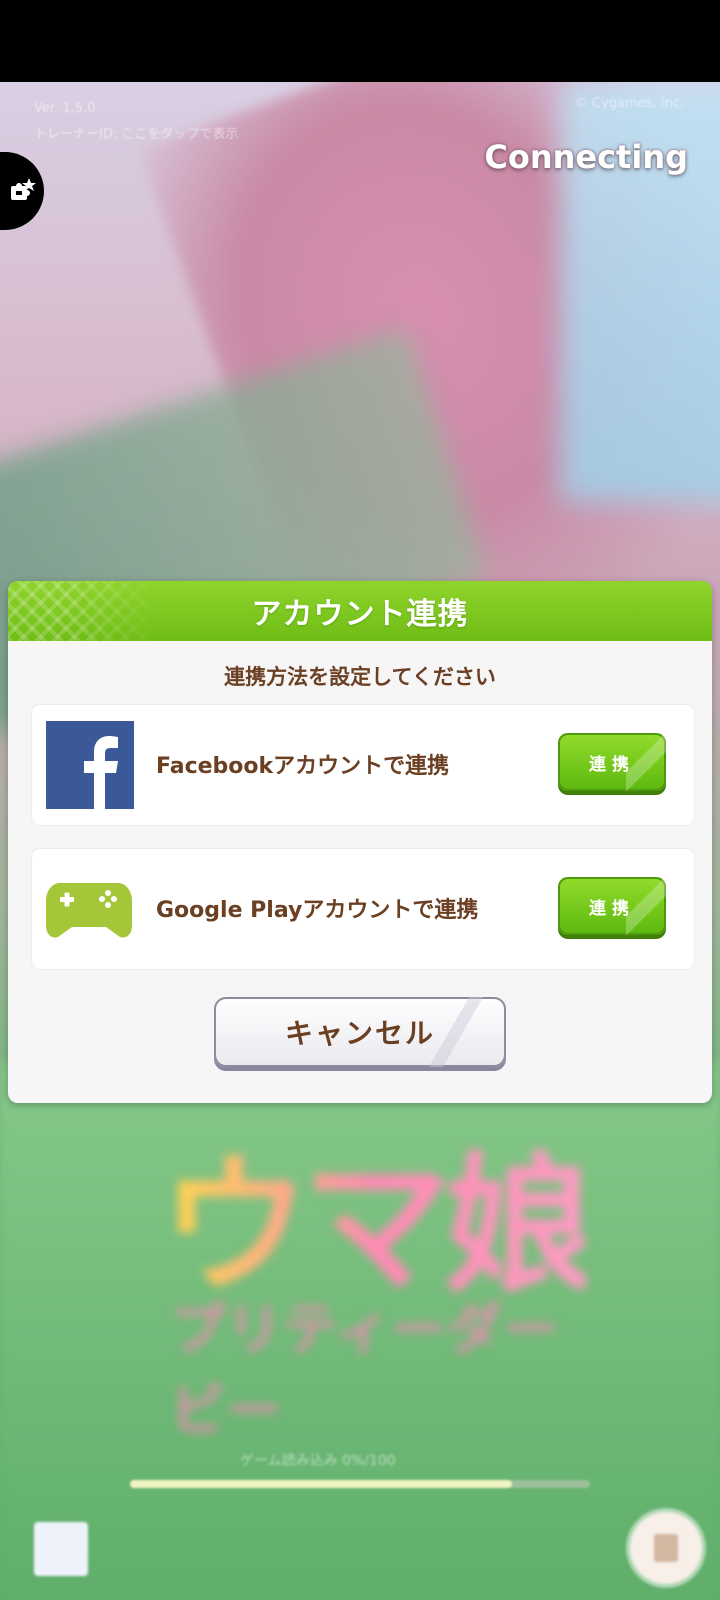 The width and height of the screenshot is (720, 1600). I want to click on dialog-header: アカウント連携, so click(360, 611).